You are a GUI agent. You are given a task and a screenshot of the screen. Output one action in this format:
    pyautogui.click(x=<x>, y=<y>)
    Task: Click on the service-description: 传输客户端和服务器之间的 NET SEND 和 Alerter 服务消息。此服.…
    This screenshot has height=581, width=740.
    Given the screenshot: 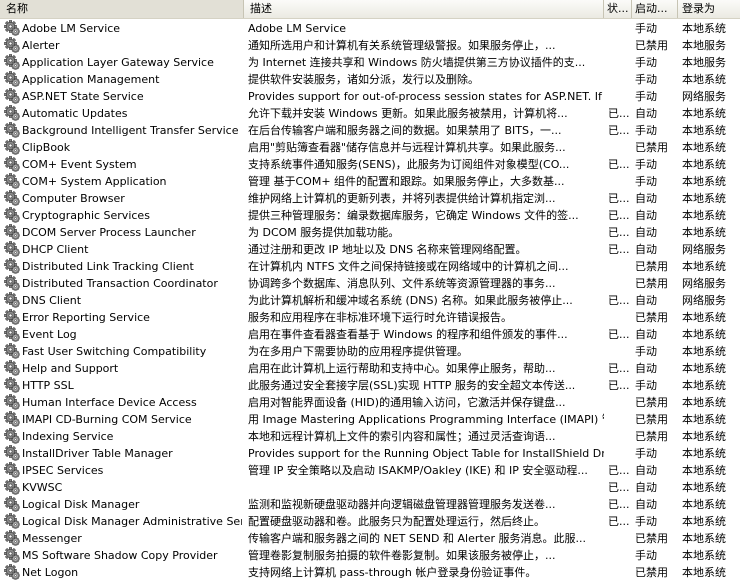 What is the action you would take?
    pyautogui.click(x=417, y=538)
    